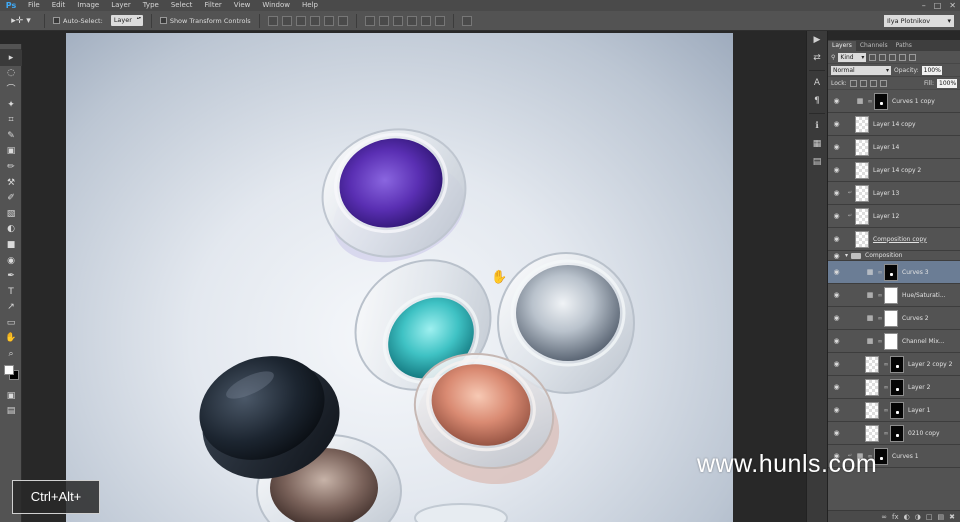 This screenshot has width=960, height=522. Describe the element at coordinates (300, 20) in the screenshot. I see `align-bottom-edges-icon` at that location.